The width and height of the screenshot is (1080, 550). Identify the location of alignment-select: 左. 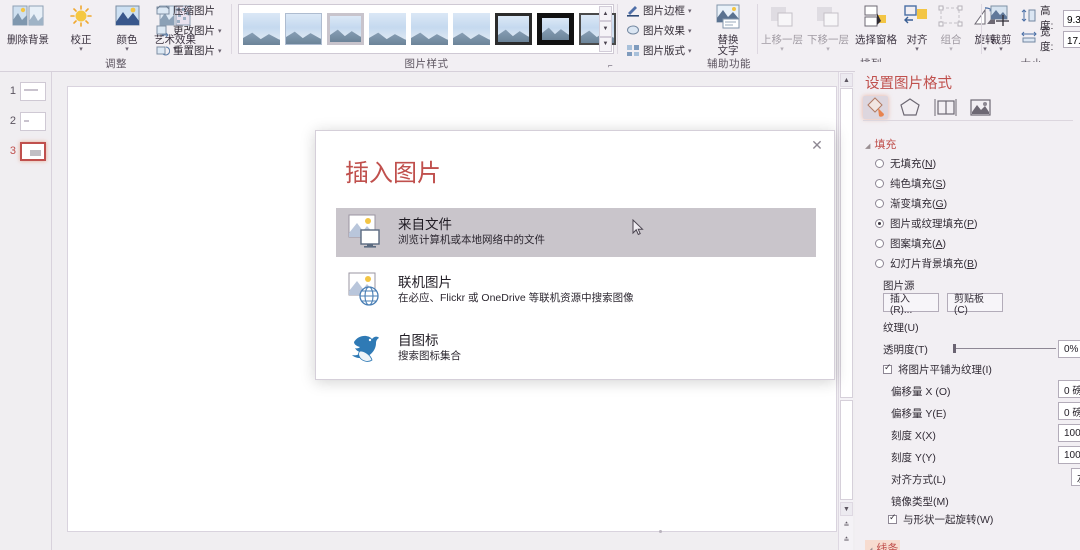
(1075, 477).